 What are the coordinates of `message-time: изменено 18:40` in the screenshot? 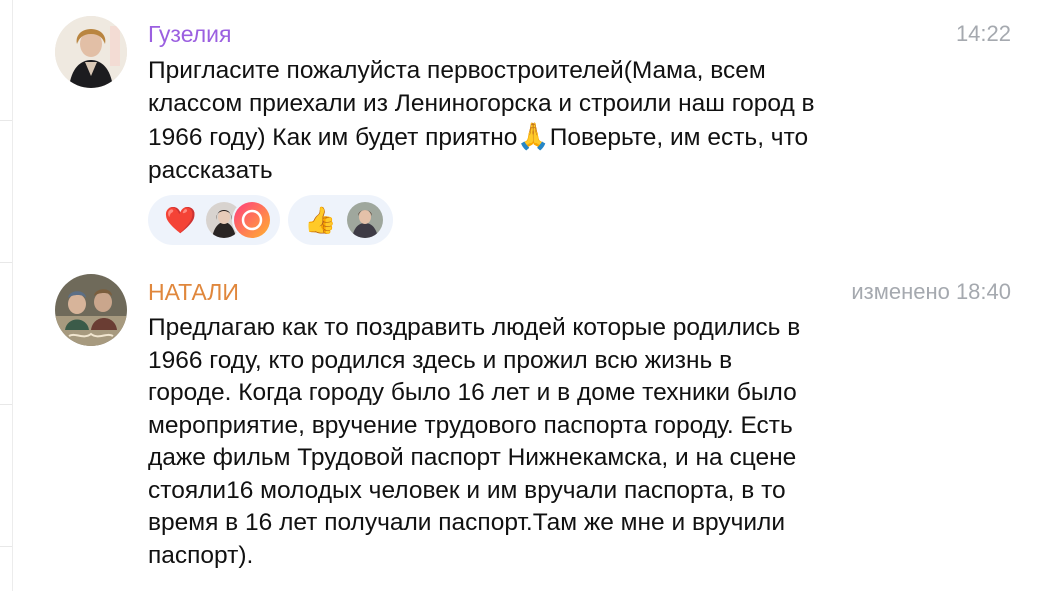 It's located at (931, 291).